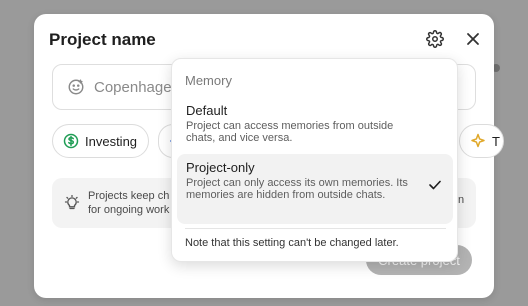 Image resolution: width=528 pixels, height=306 pixels. I want to click on gear-icon, so click(435, 39).